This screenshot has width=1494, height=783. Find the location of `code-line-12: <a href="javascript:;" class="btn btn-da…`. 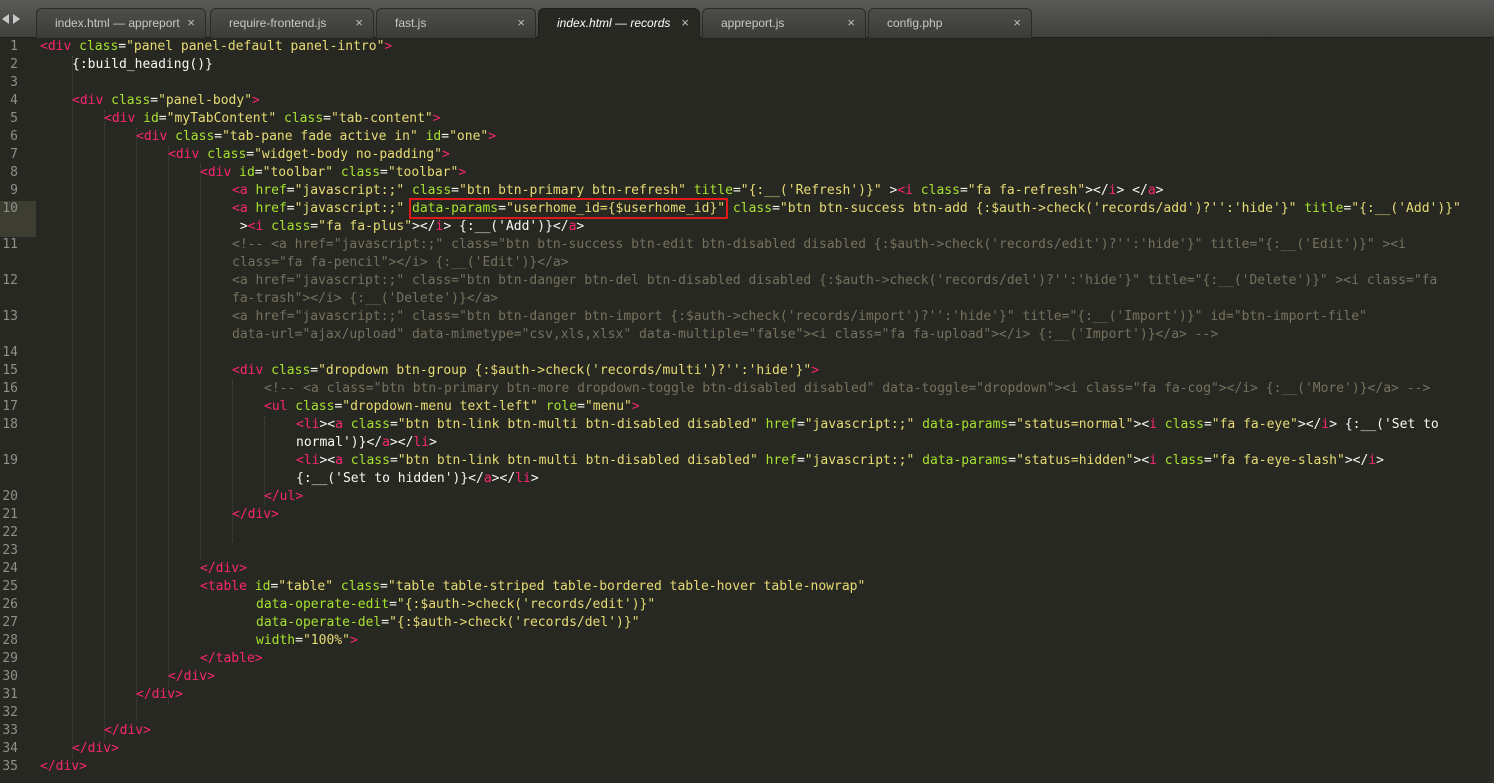

code-line-12: <a href="javascript:;" class="btn btn-da… is located at coordinates (834, 281).